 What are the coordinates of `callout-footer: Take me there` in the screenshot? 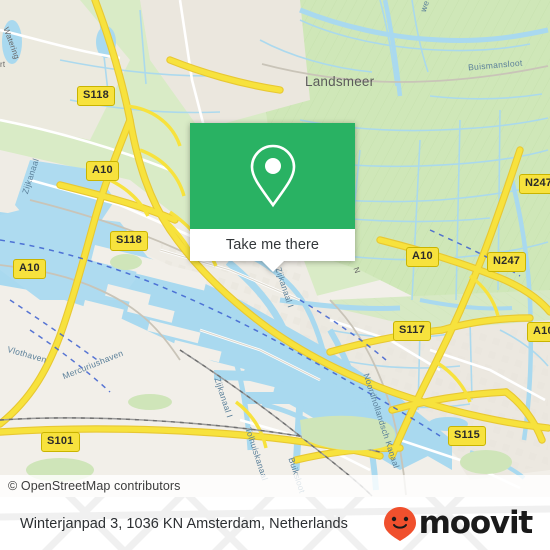 It's located at (272, 245).